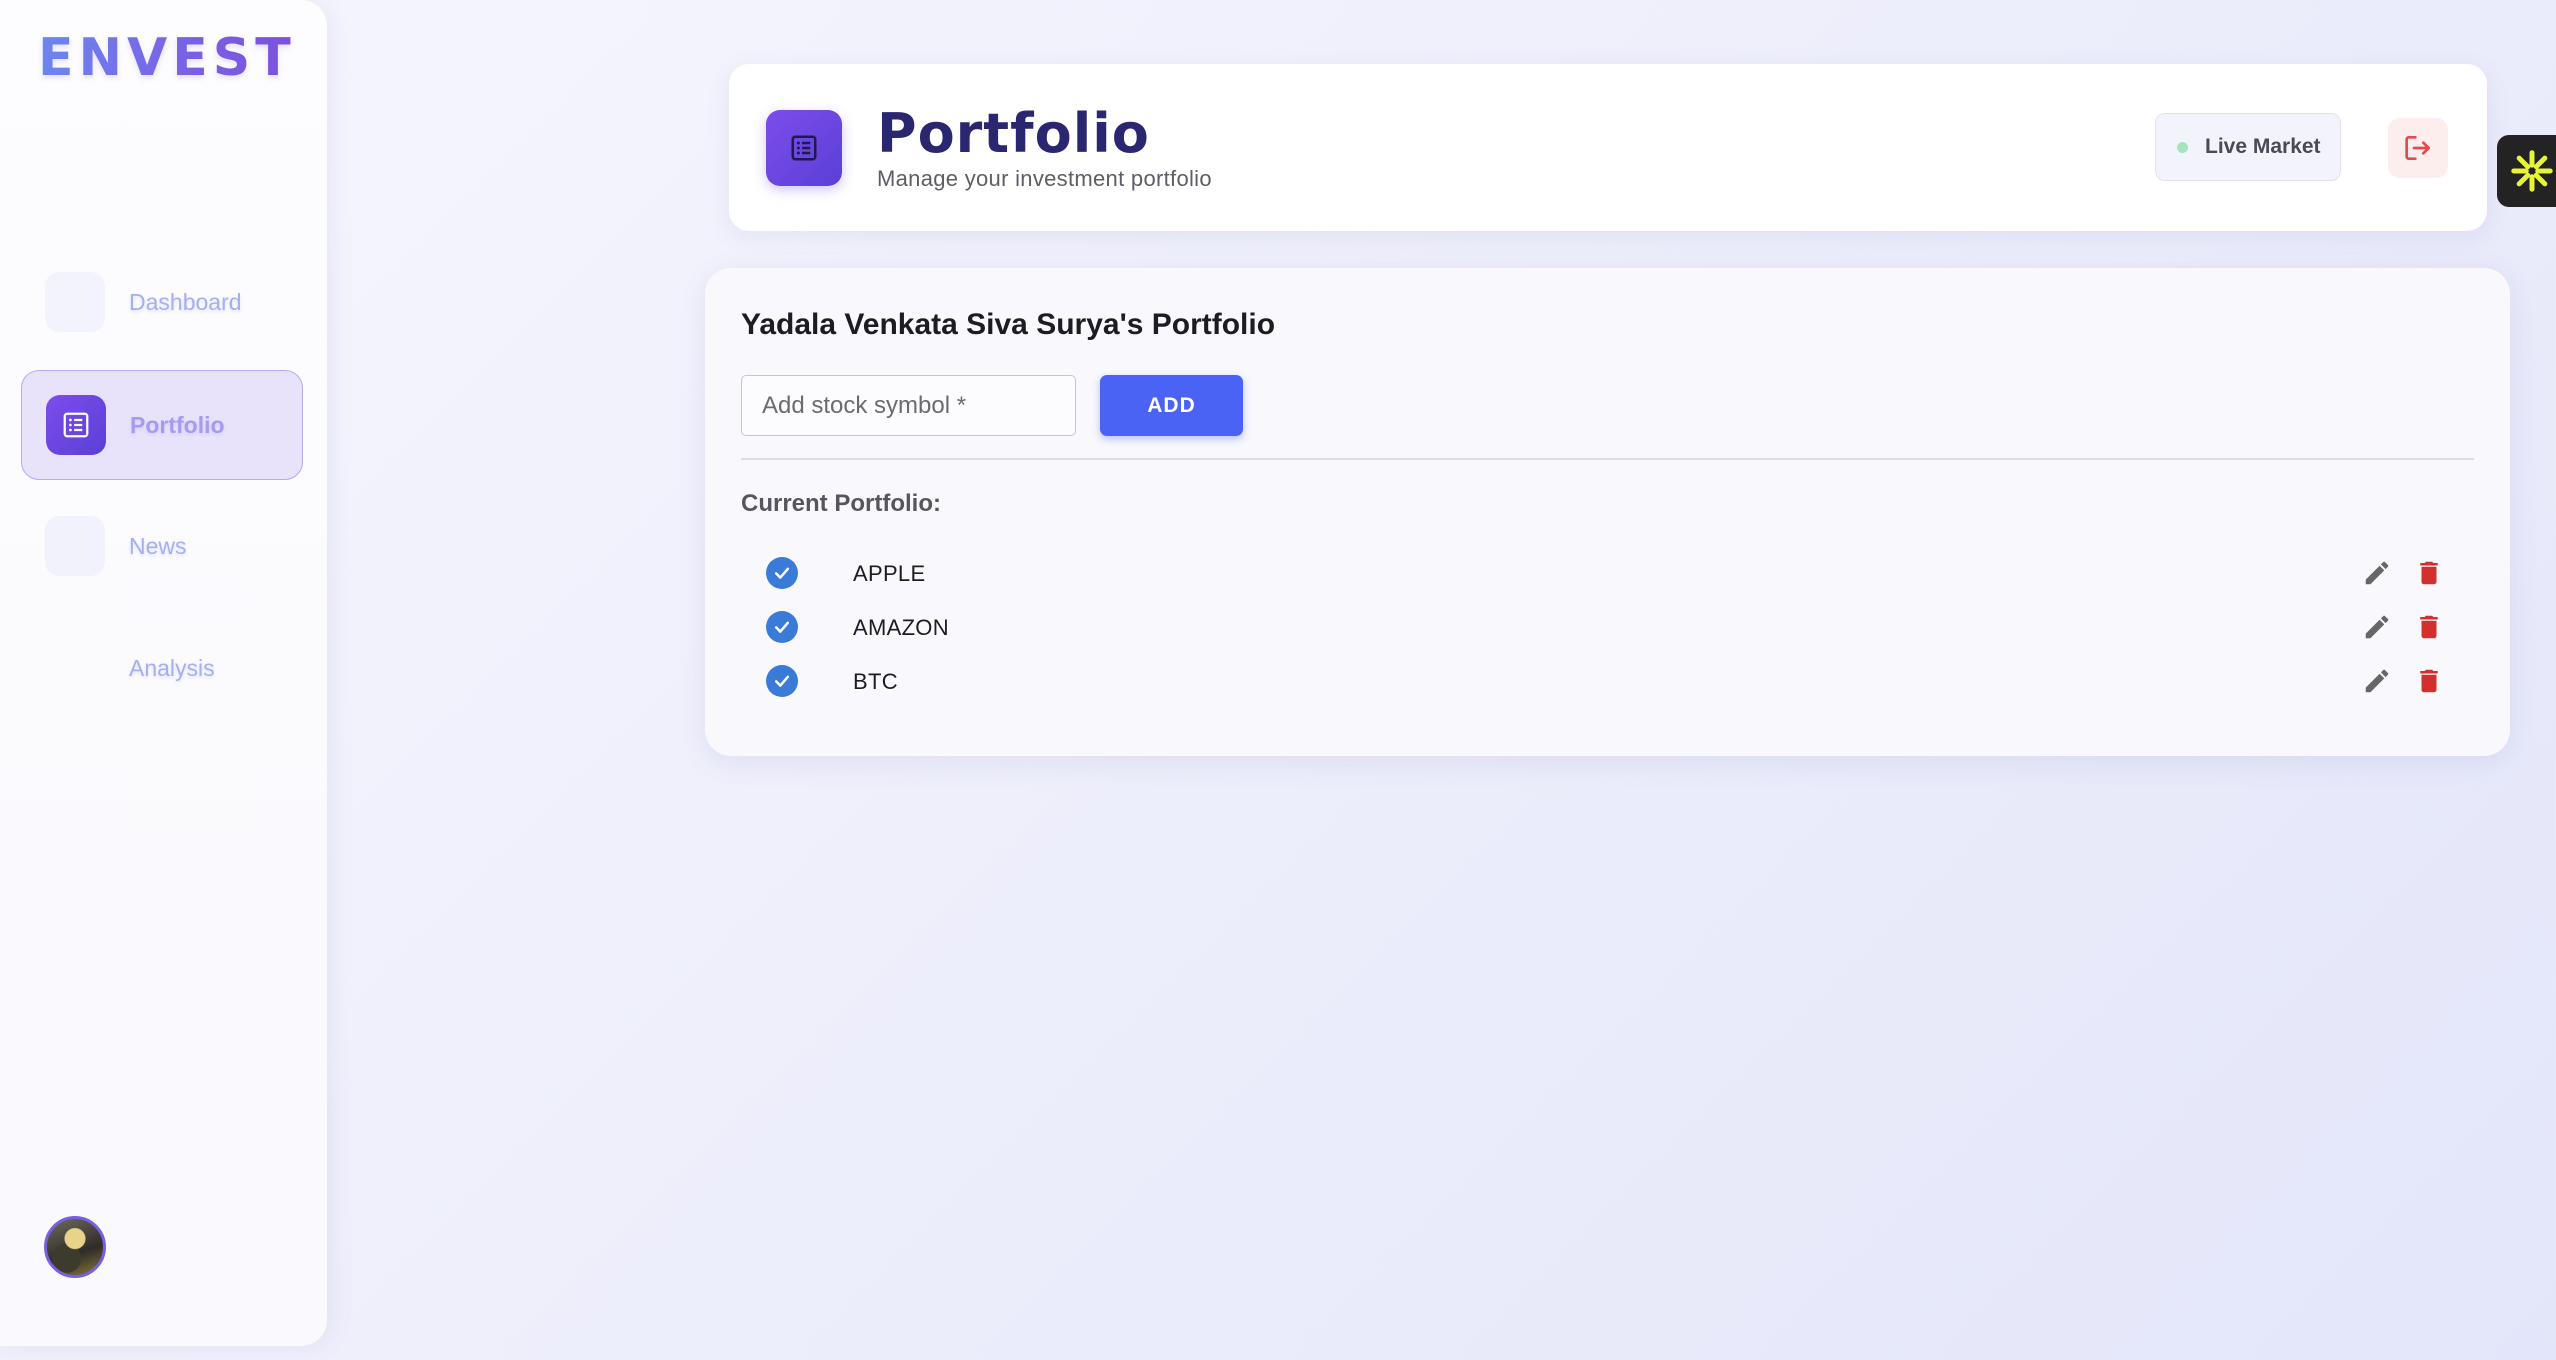 Image resolution: width=2556 pixels, height=1360 pixels. I want to click on sidebar-item-news: News, so click(162, 546).